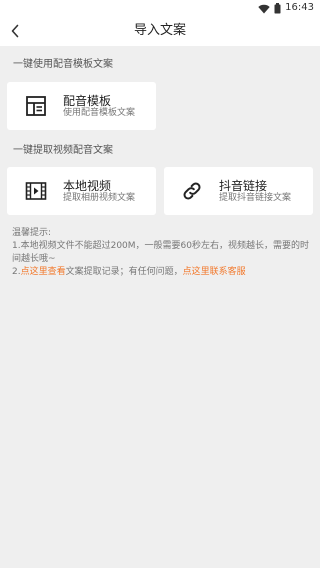  I want to click on status-icons: 16:43, so click(286, 8).